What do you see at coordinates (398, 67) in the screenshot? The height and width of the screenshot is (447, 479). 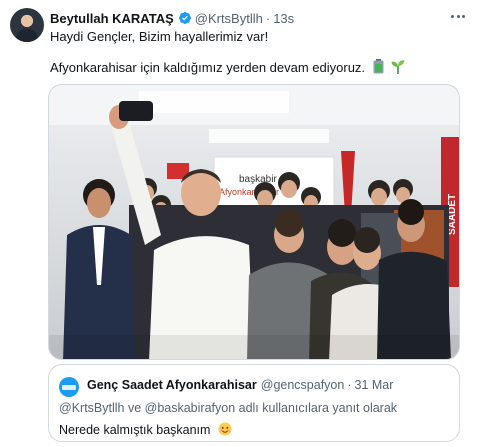 I see `seedling-icon` at bounding box center [398, 67].